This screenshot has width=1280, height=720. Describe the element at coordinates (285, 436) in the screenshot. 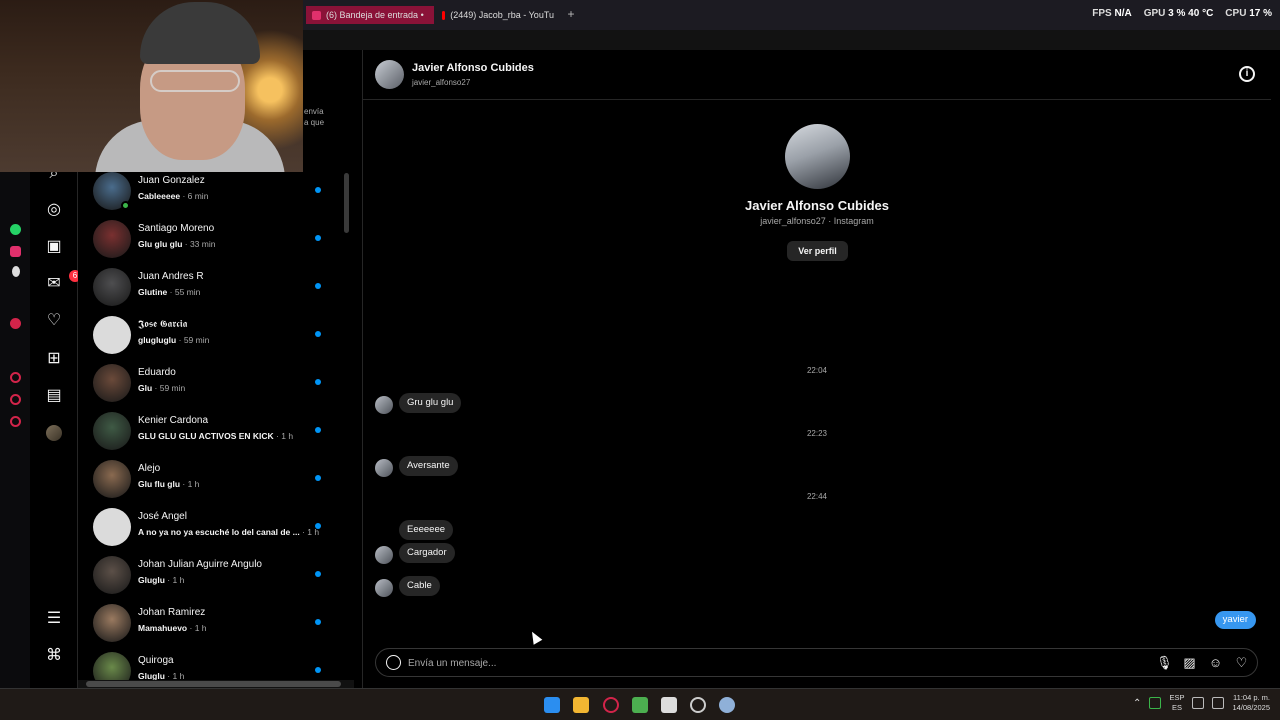

I see `preview-time: · 1 h` at that location.